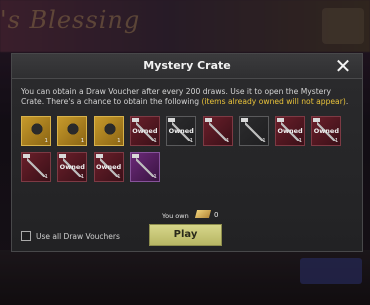 The height and width of the screenshot is (305, 370). What do you see at coordinates (216, 215) in the screenshot?
I see `you-own-count: 0` at bounding box center [216, 215].